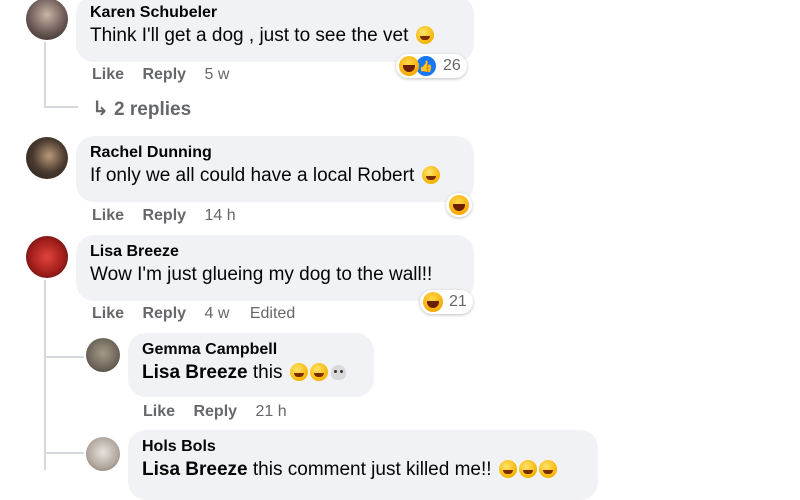  I want to click on comment-actions: Like Reply 5 w, so click(168, 75).